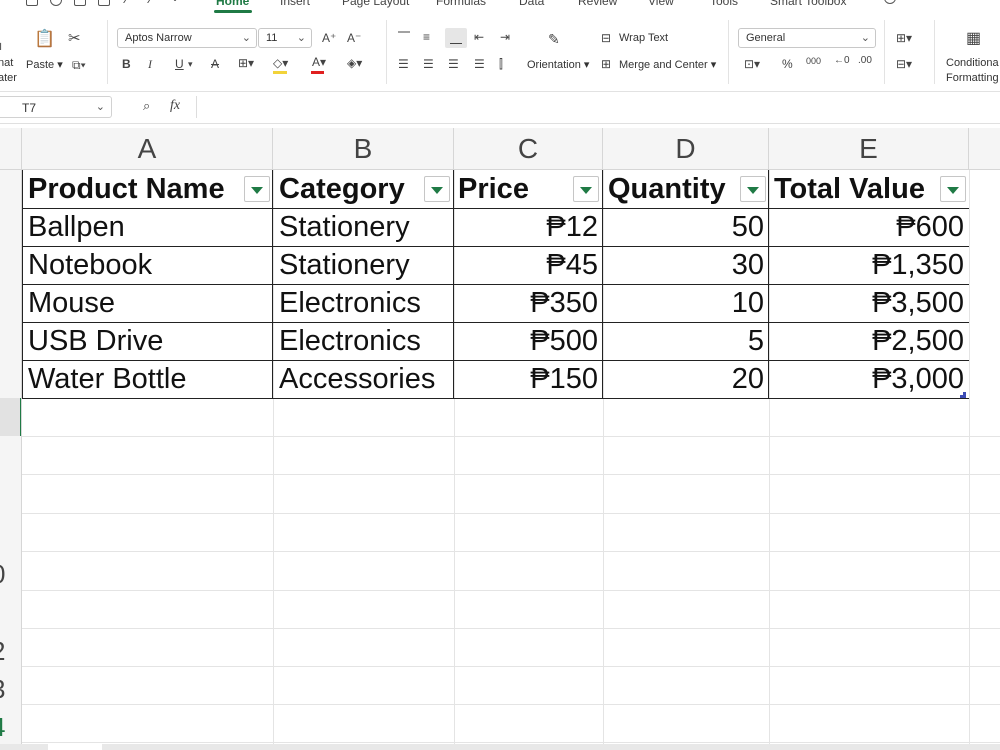 The width and height of the screenshot is (1000, 750). Describe the element at coordinates (375, 4) in the screenshot. I see `tab-page-layout: Page Layout` at that location.